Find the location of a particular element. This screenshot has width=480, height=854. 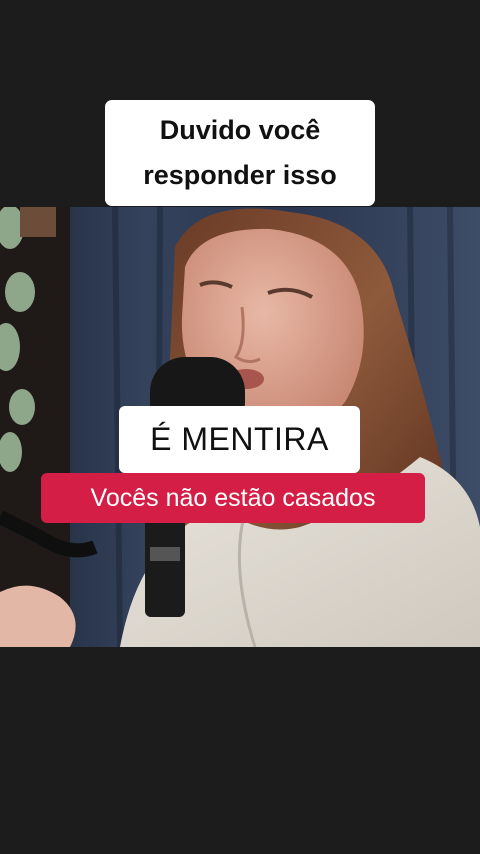

subtitle-banner: Vocês não estão casados is located at coordinates (233, 498).